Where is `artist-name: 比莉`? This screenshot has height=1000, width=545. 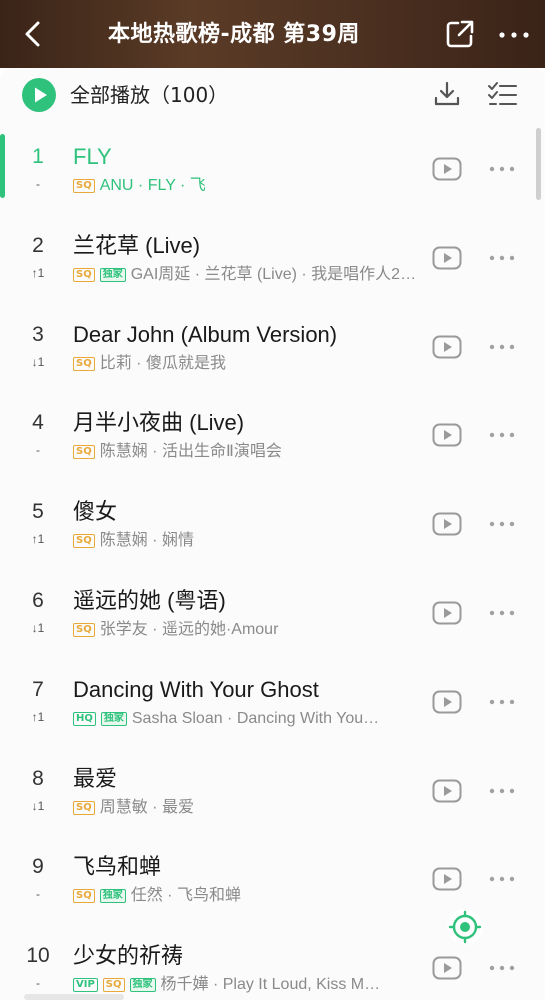
artist-name: 比莉 is located at coordinates (115, 363).